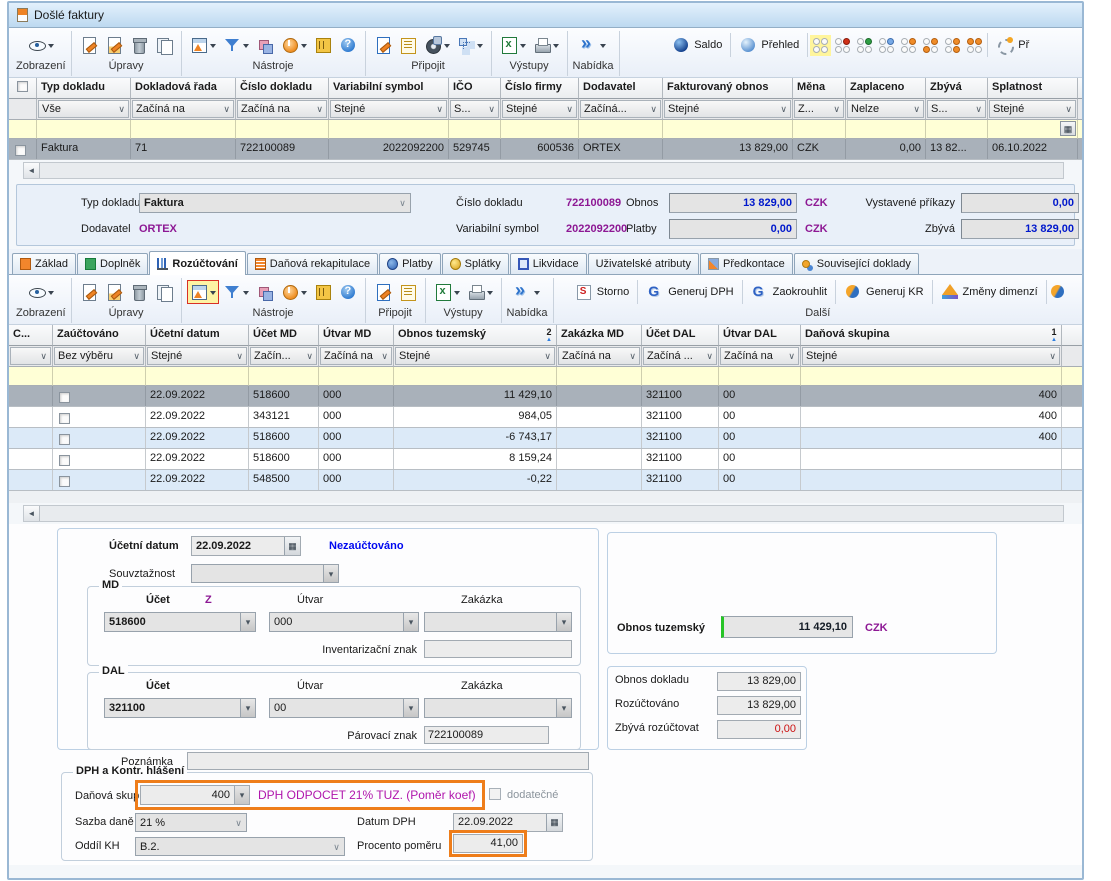  Describe the element at coordinates (437, 45) in the screenshot. I see `toolbar-button-disc` at that location.